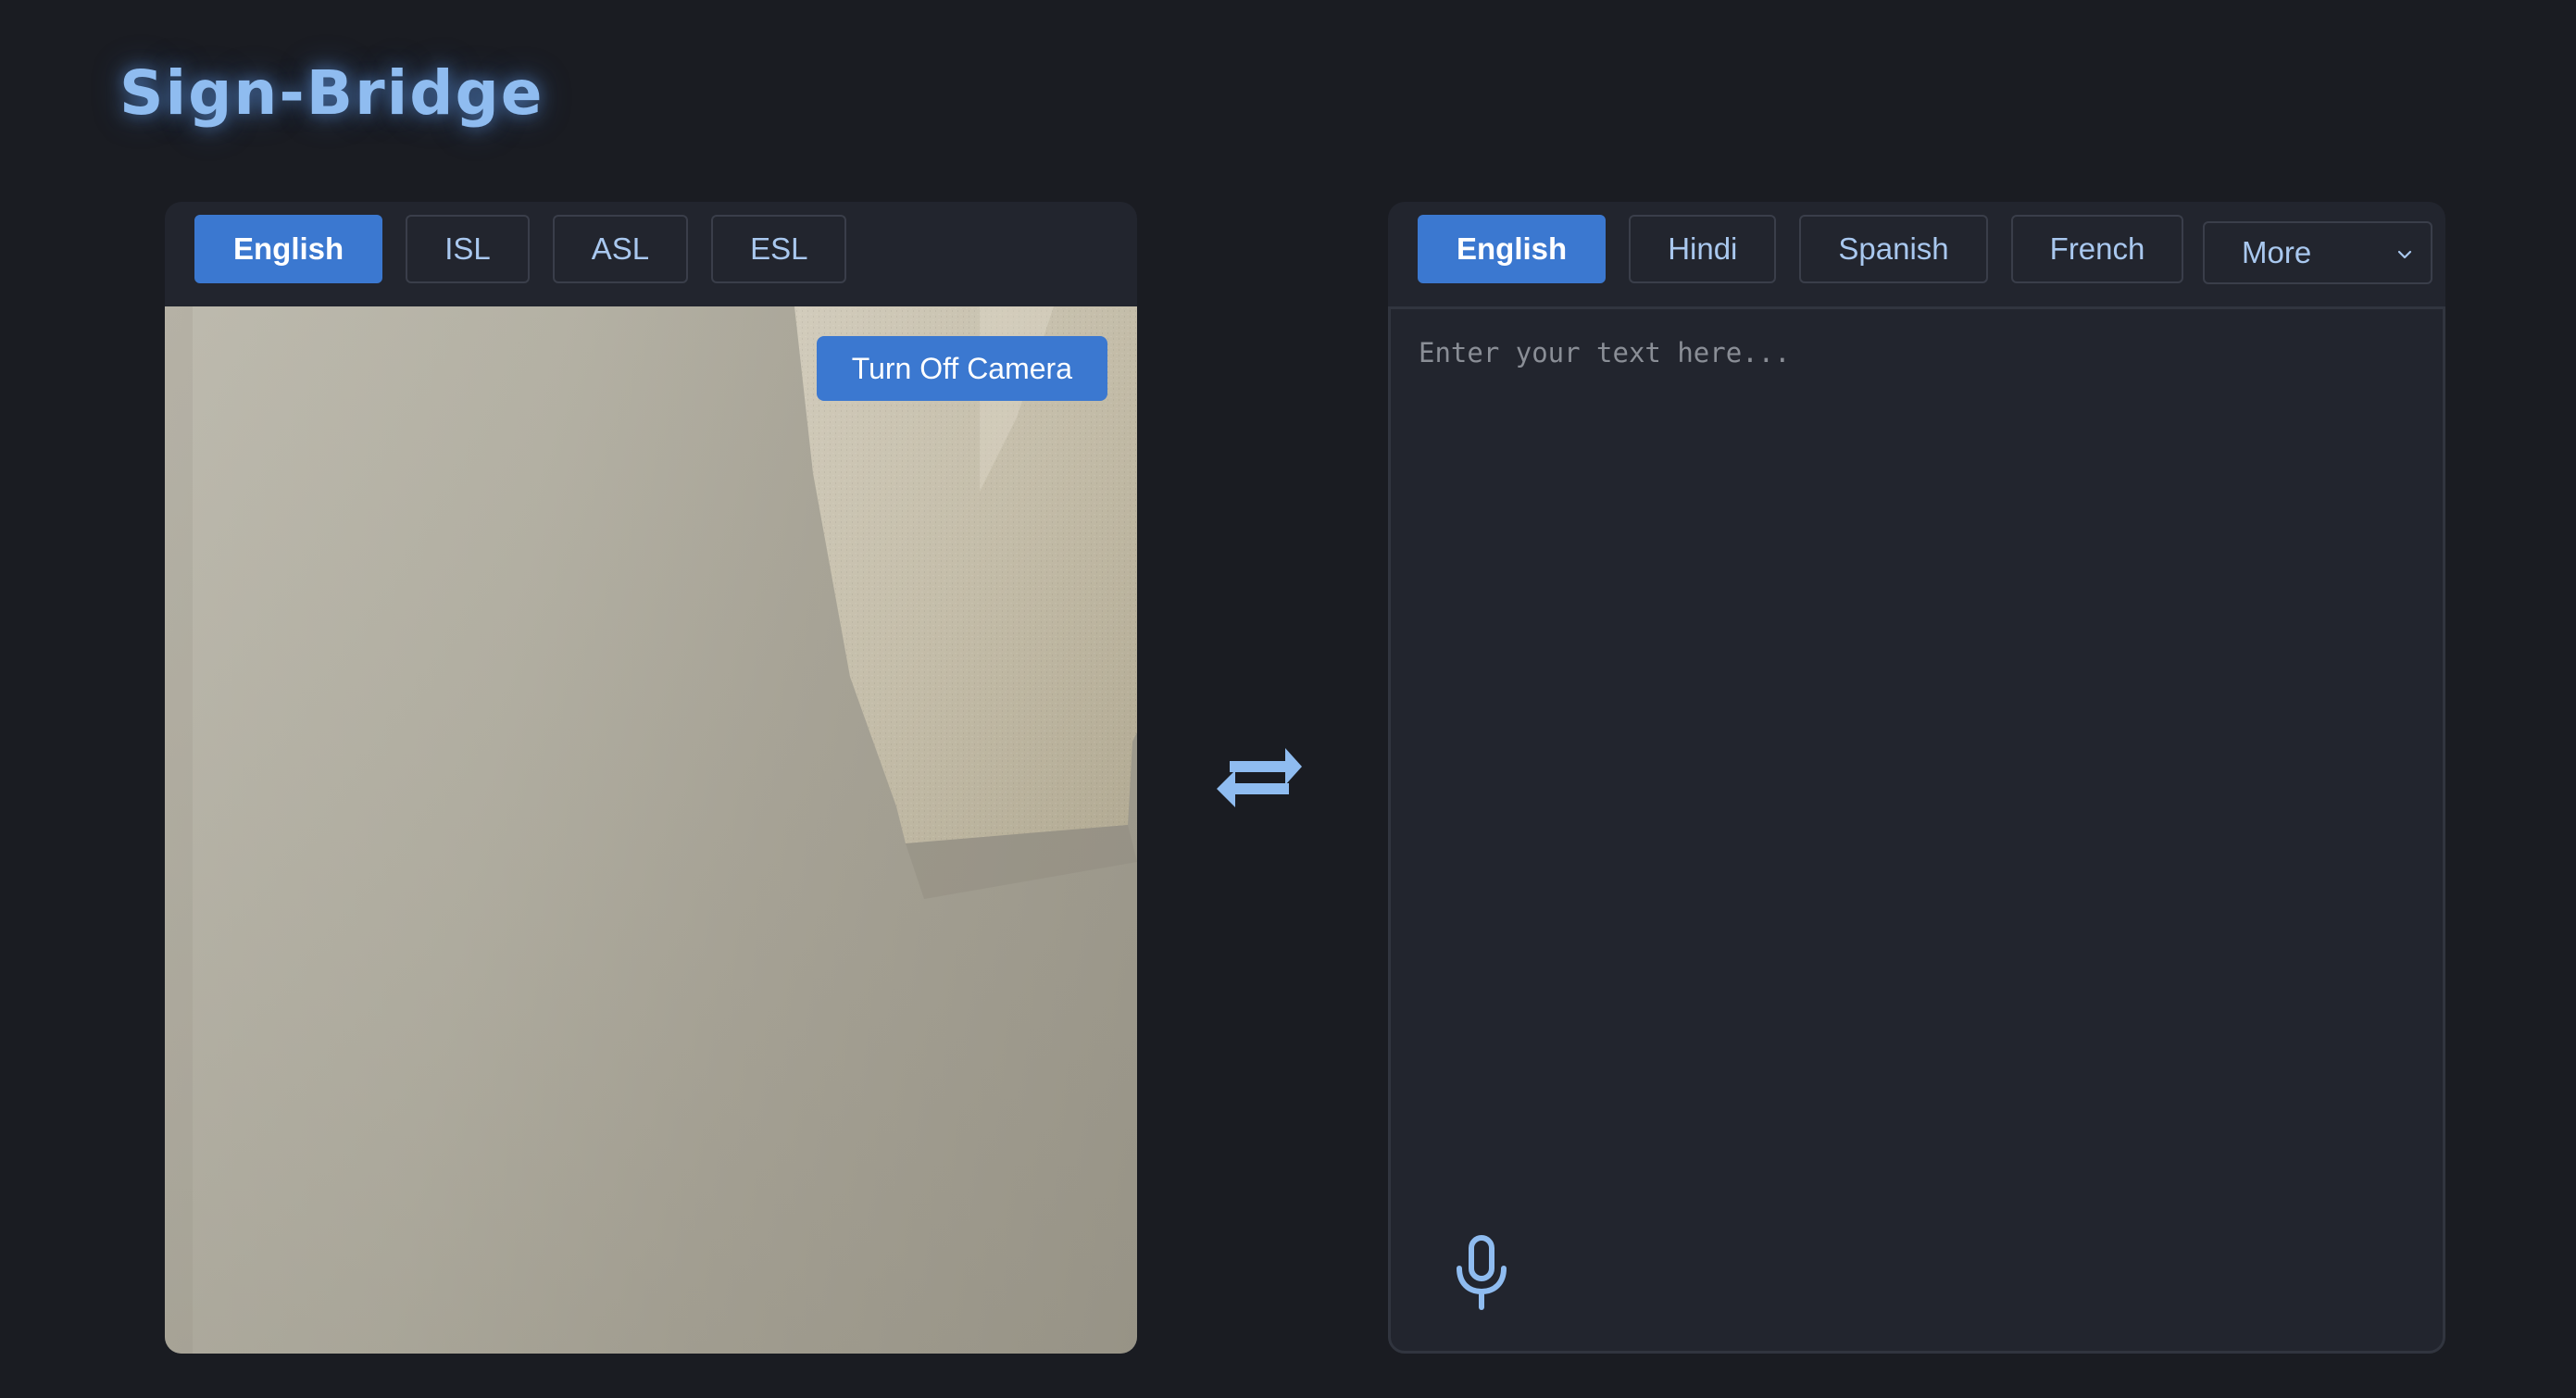 The height and width of the screenshot is (1398, 2576). Describe the element at coordinates (1703, 249) in the screenshot. I see `target-tab-hindi: Hindi` at that location.